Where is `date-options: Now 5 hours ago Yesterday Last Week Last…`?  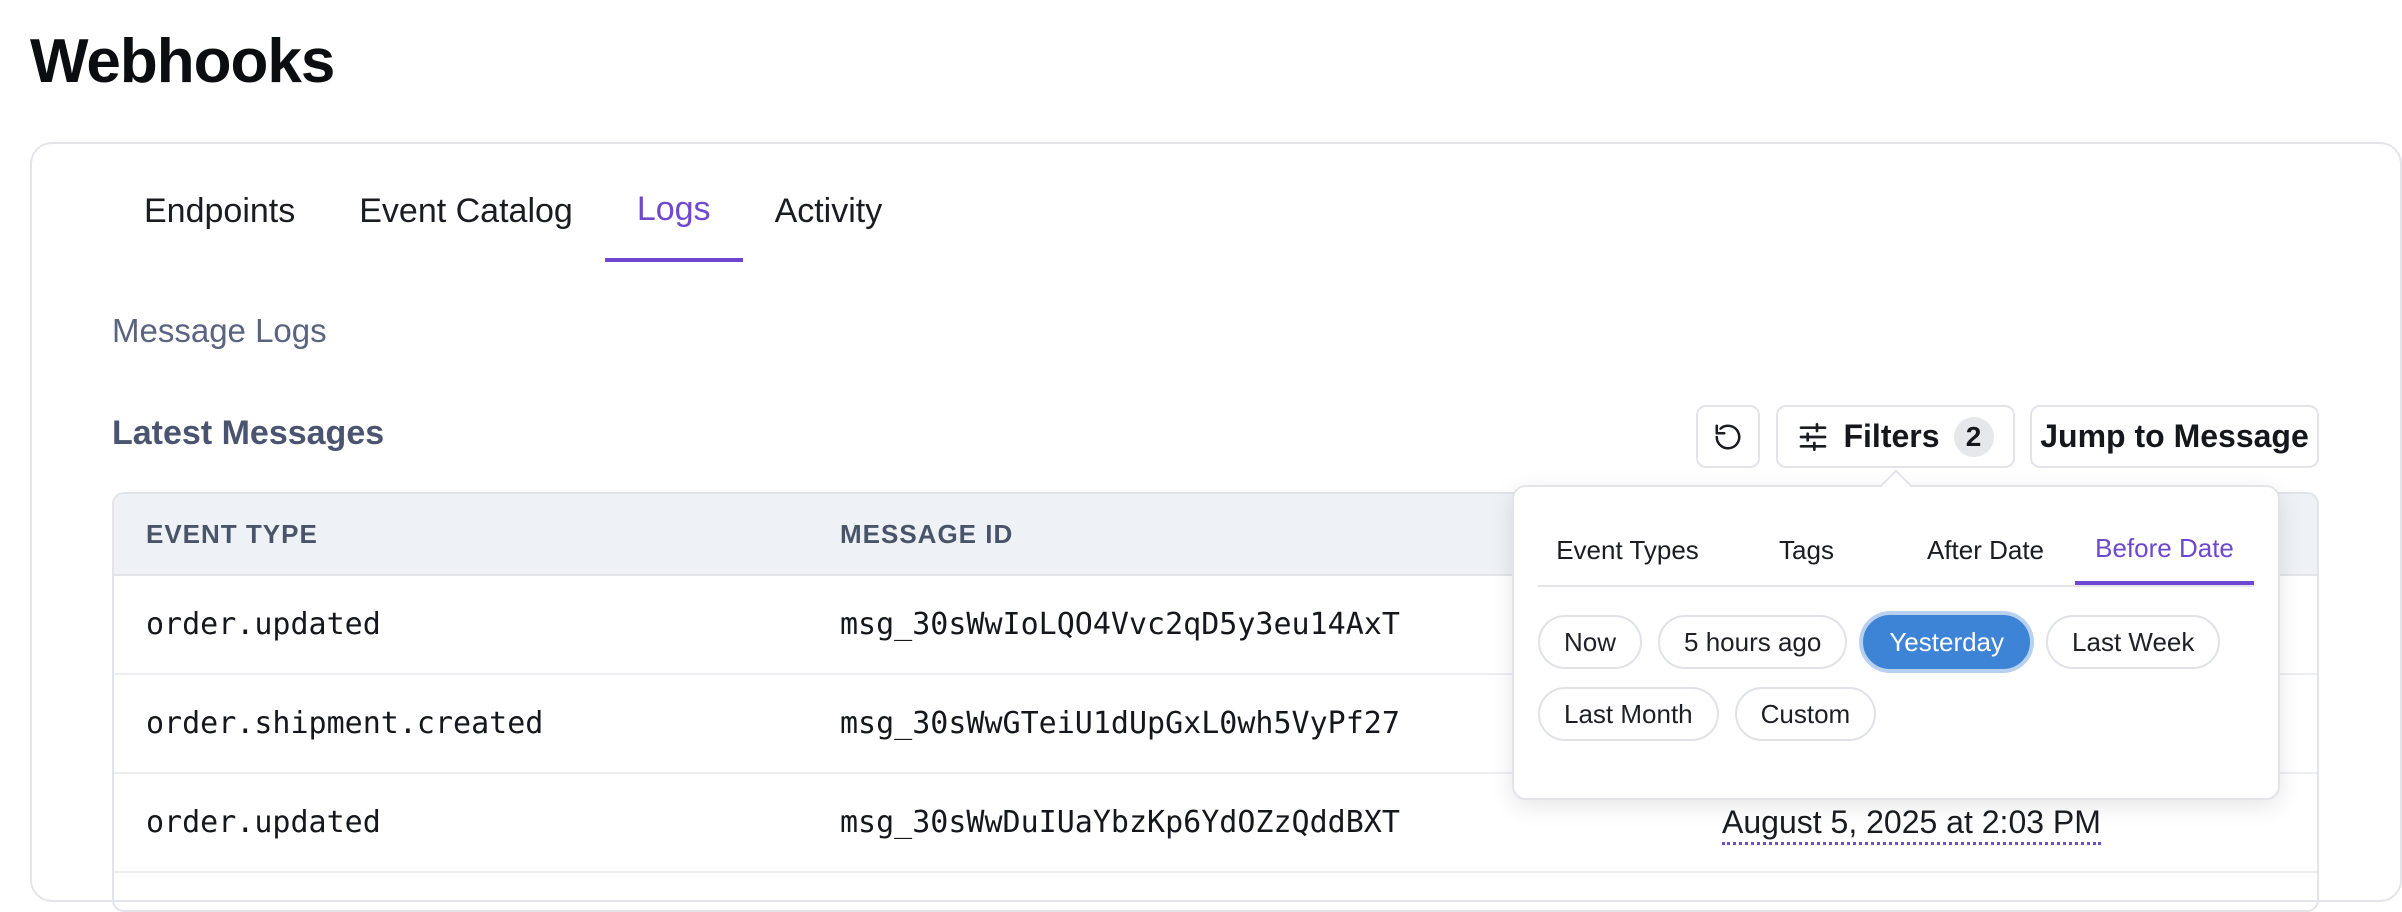
date-options: Now 5 hours ago Yesterday Last Week Last… is located at coordinates (1898, 678).